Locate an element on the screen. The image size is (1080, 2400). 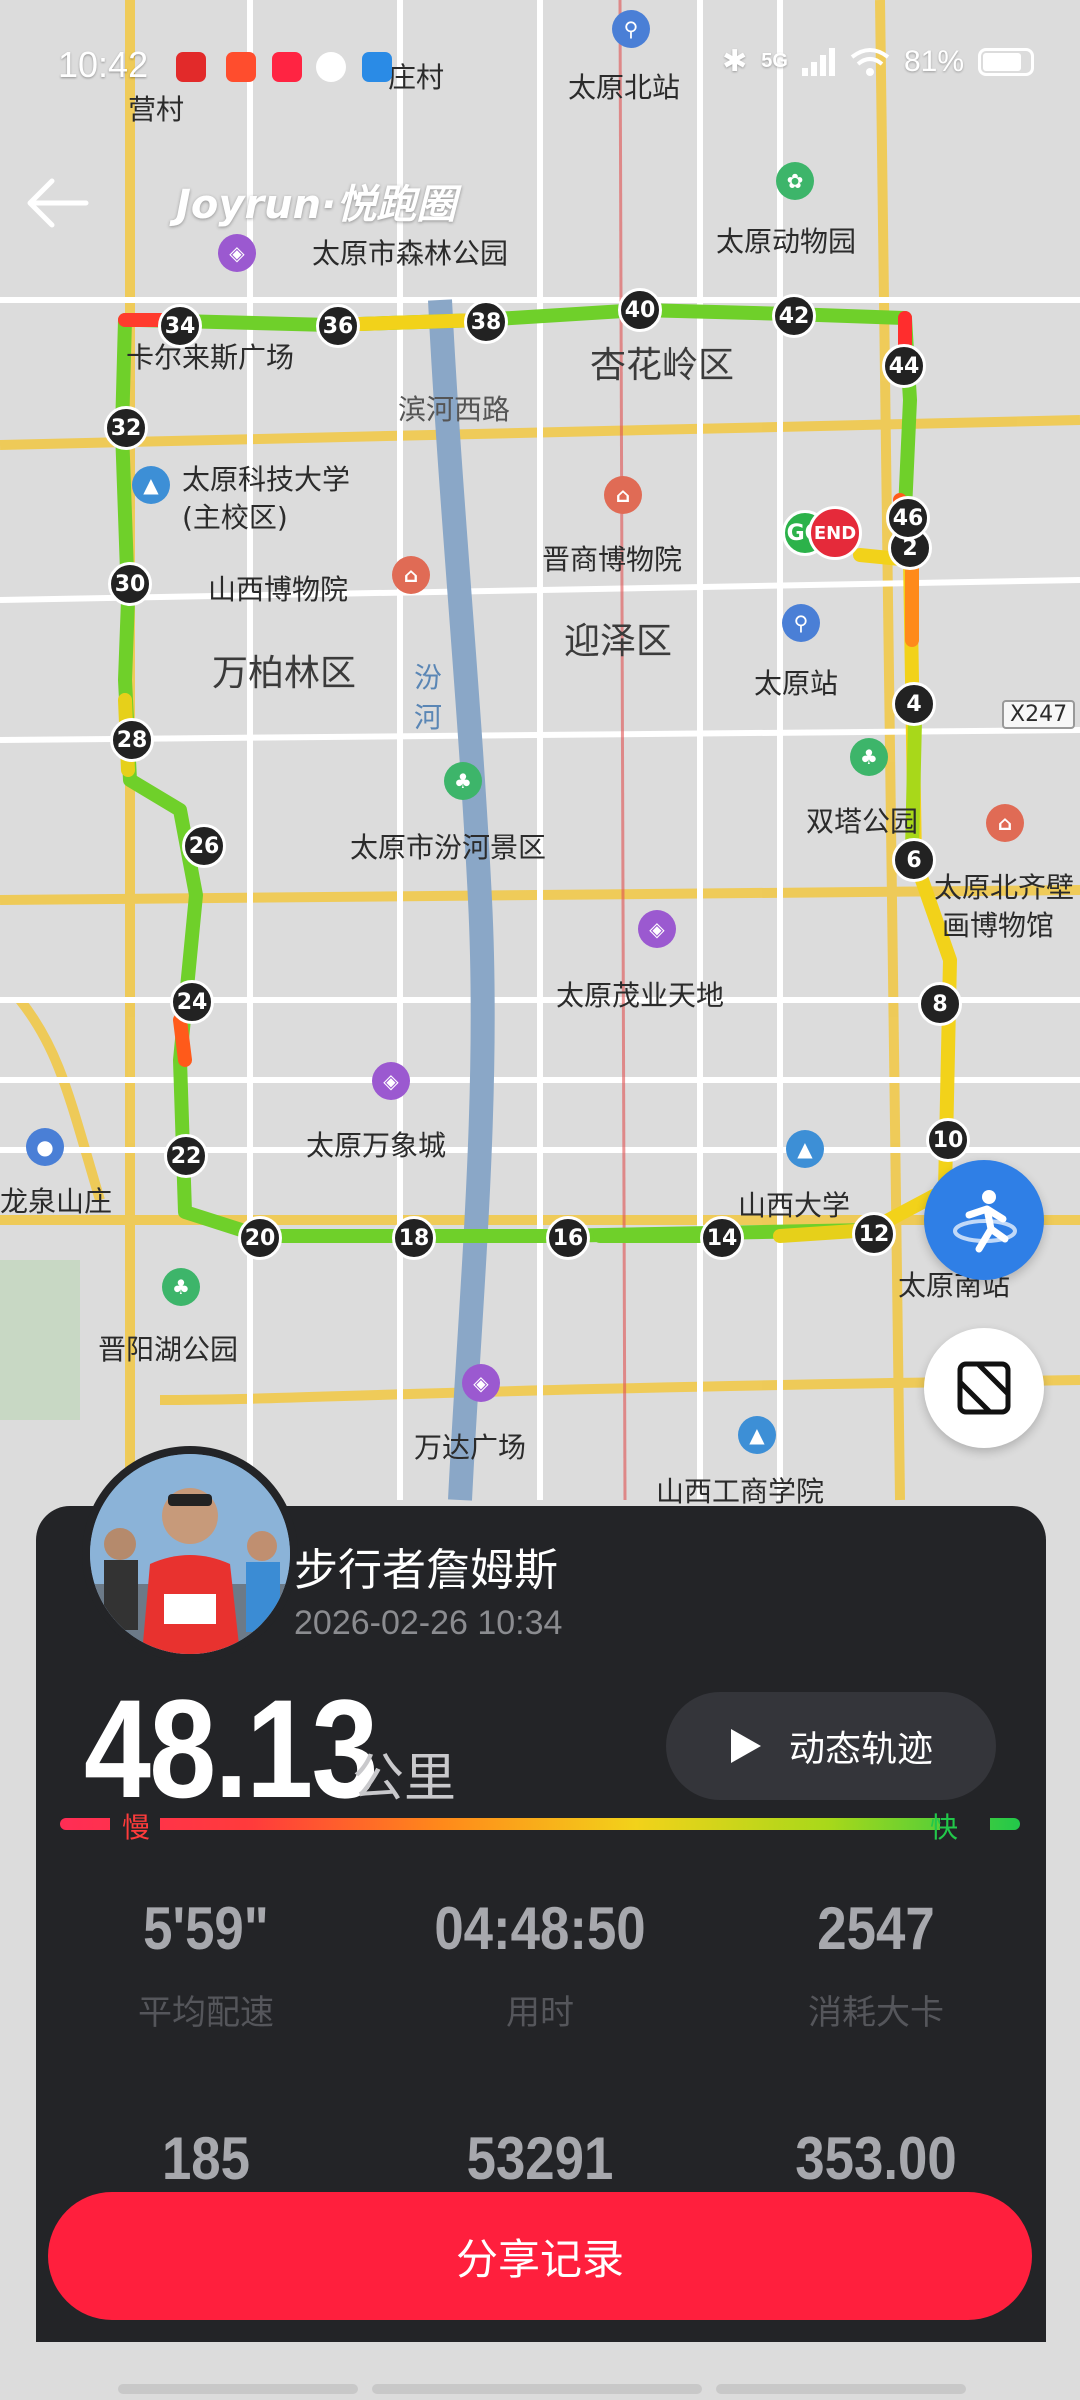
map-label: 太原万象城 is located at coordinates (376, 1145).